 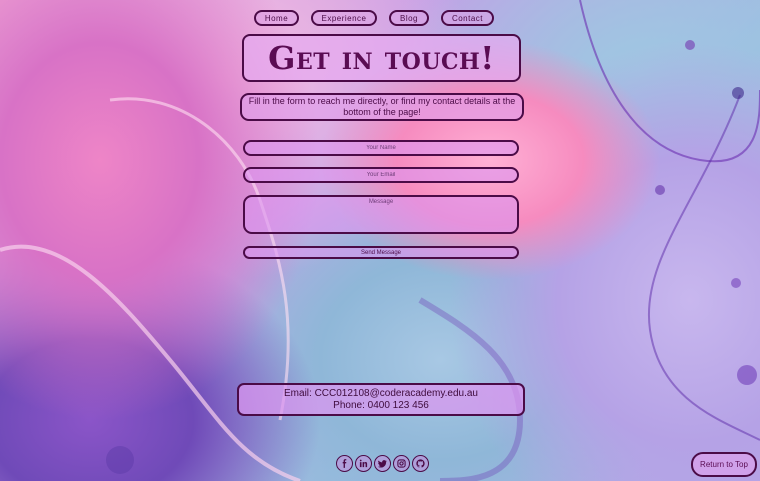 What do you see at coordinates (467, 18) in the screenshot?
I see `nav-contact-link: Contact` at bounding box center [467, 18].